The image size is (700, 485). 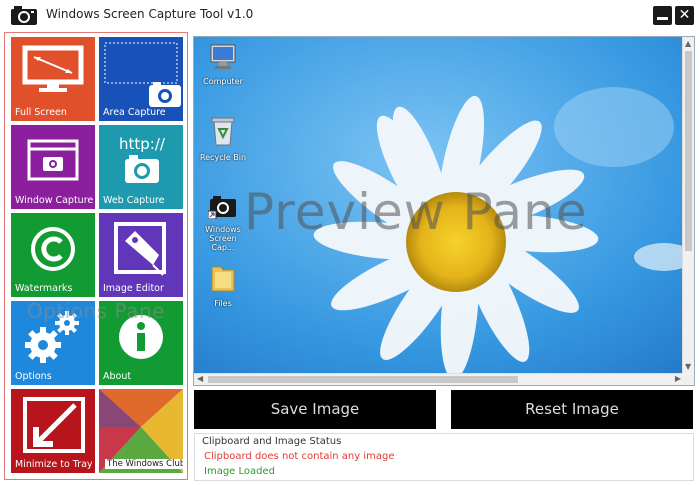 What do you see at coordinates (144, 464) in the screenshot?
I see `tile-label: The Windows Club` at bounding box center [144, 464].